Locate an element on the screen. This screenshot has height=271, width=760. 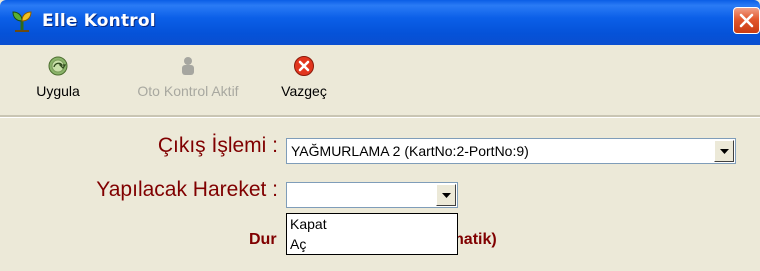
auto-control-button: Oto Kontrol Aktif is located at coordinates (188, 83).